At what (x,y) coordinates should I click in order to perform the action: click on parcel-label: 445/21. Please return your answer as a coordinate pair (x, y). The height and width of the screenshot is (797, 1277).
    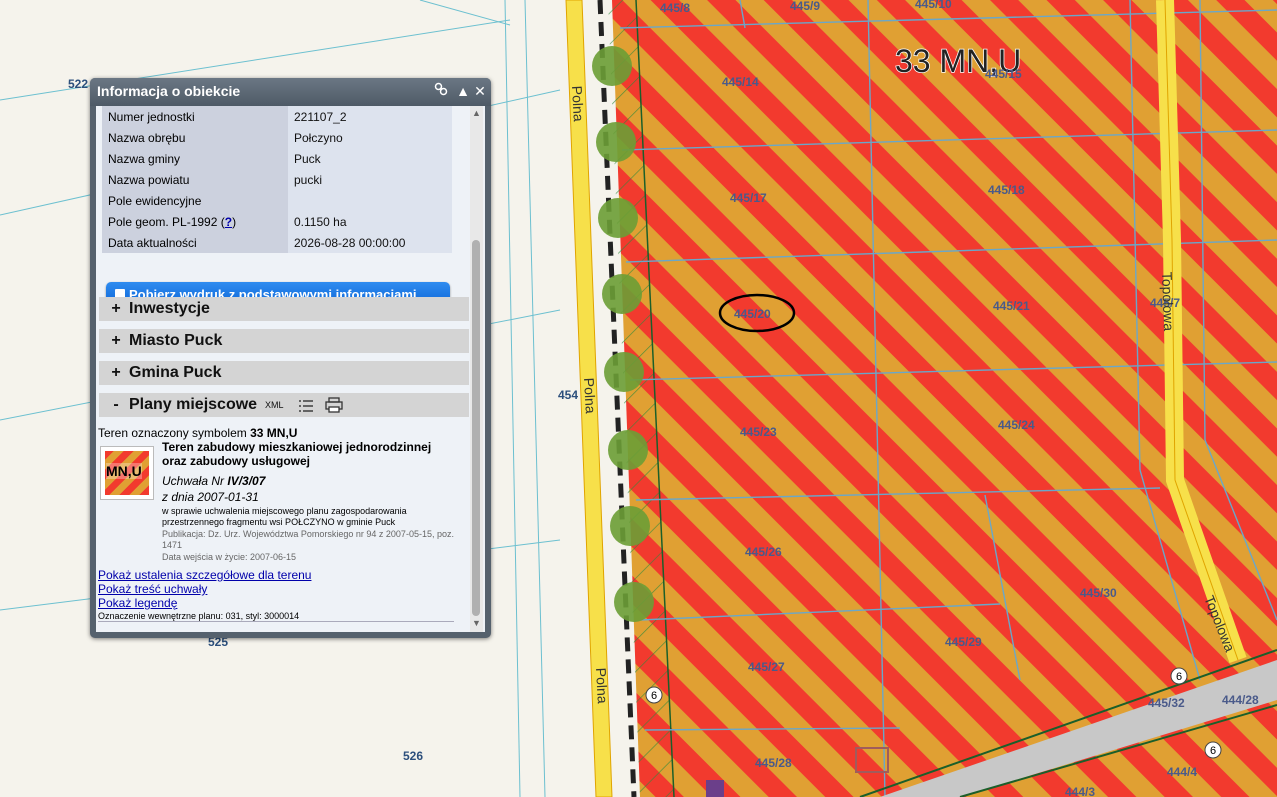
    Looking at the image, I should click on (1011, 306).